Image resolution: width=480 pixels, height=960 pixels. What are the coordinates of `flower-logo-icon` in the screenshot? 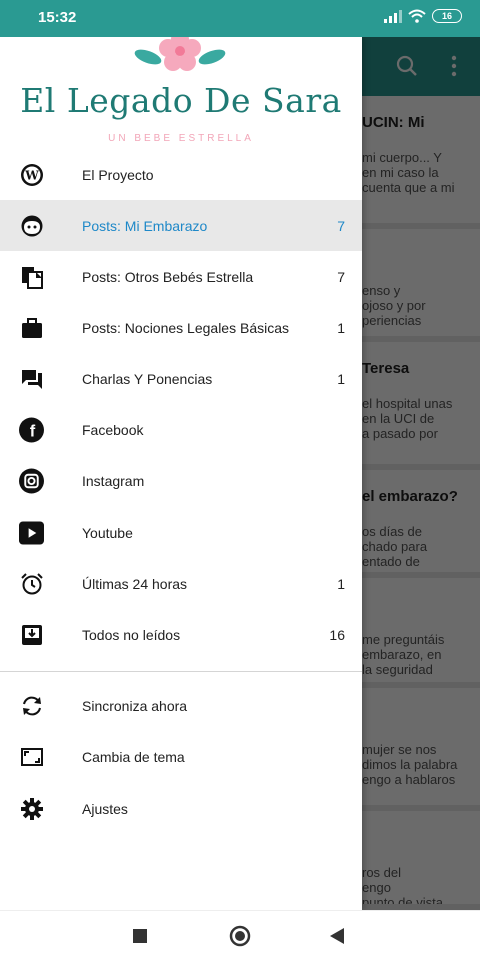 It's located at (180, 51).